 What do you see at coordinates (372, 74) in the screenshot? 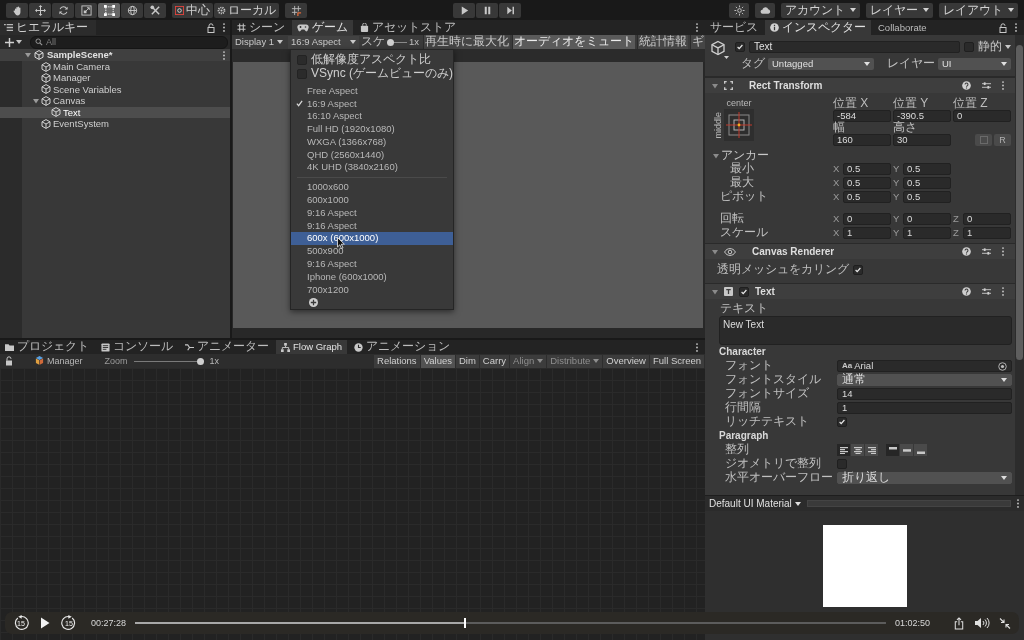
I see `menu-option: VSync (ゲームビューのみ)` at bounding box center [372, 74].